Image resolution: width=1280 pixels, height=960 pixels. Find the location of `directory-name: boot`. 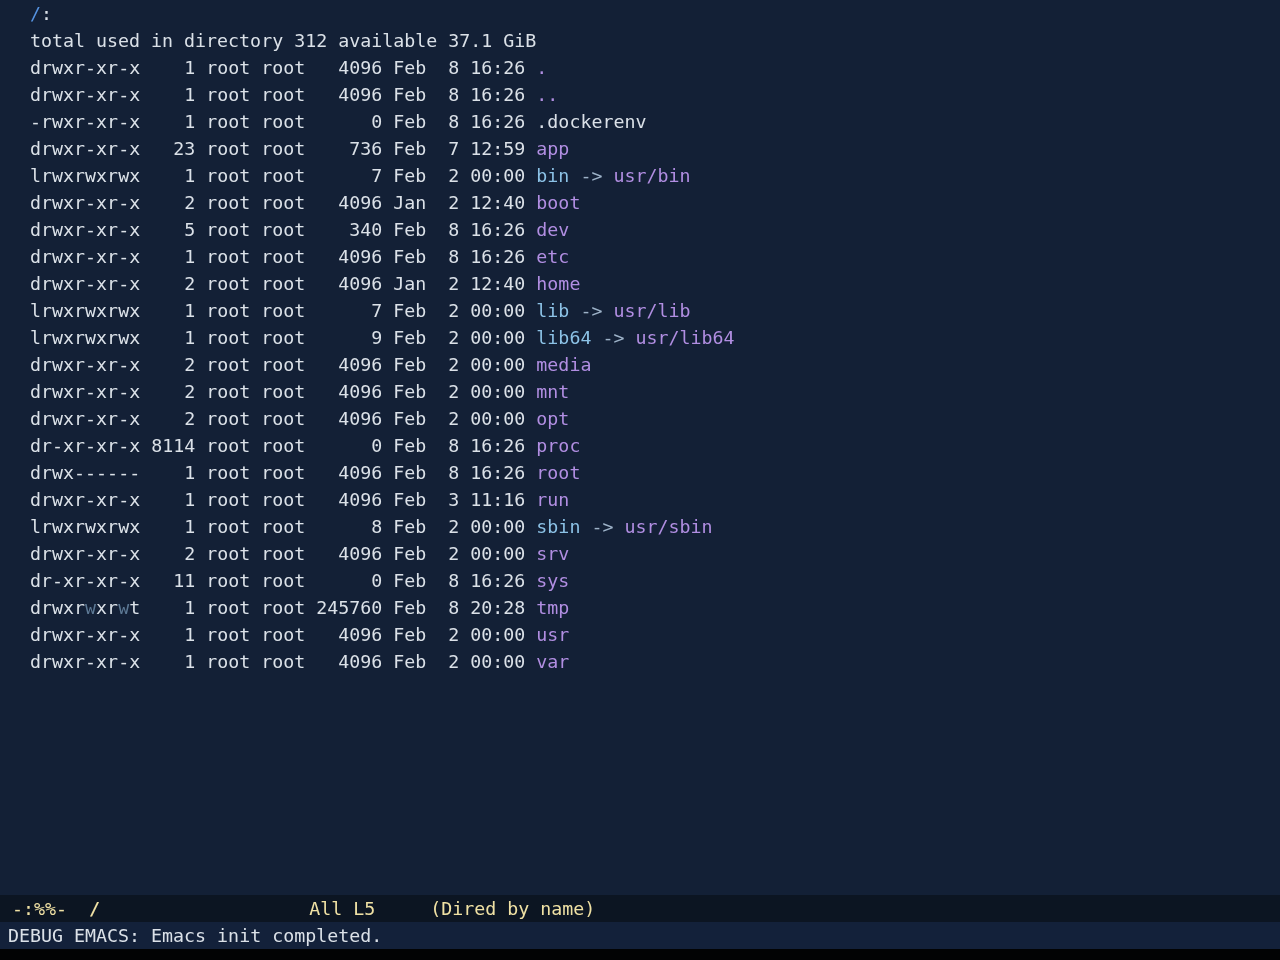

directory-name: boot is located at coordinates (558, 202).